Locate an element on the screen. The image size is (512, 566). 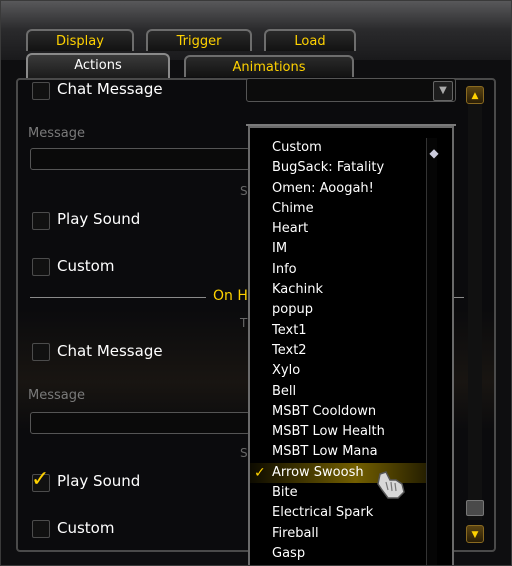
tab-load: Load is located at coordinates (310, 40).